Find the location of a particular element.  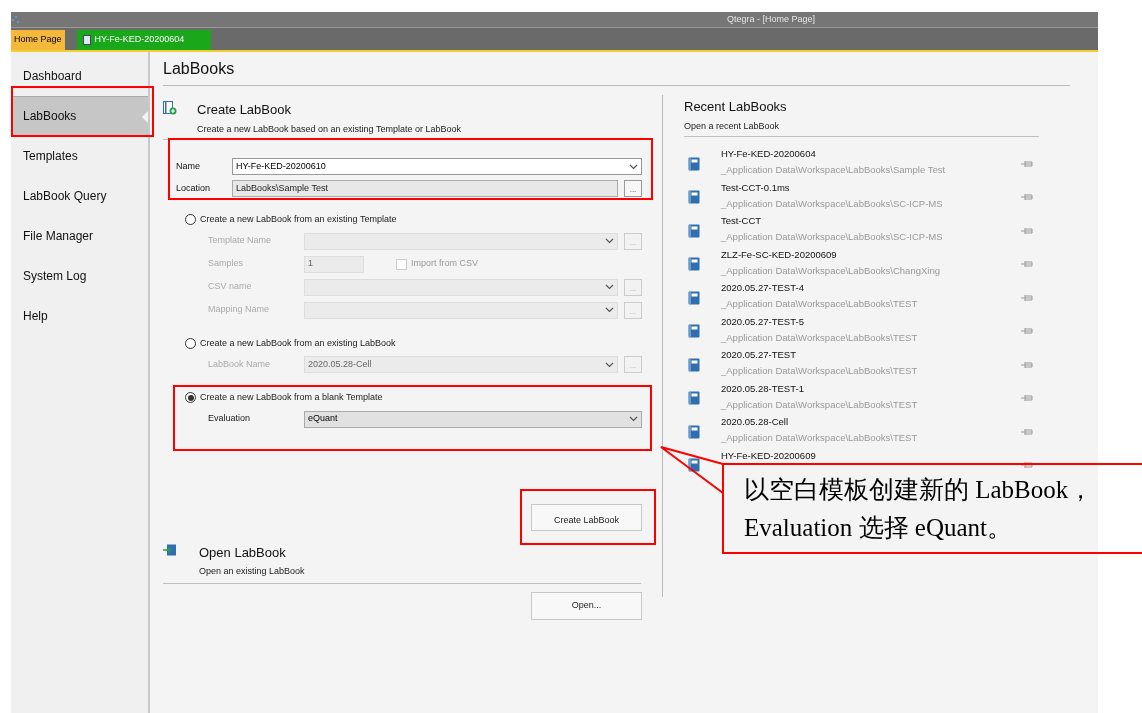

recent-labbook-item: HY-Fe-KED-20200604 _Application Data\Workspace\LabBooks\Sample Test is located at coordinates (877, 164).